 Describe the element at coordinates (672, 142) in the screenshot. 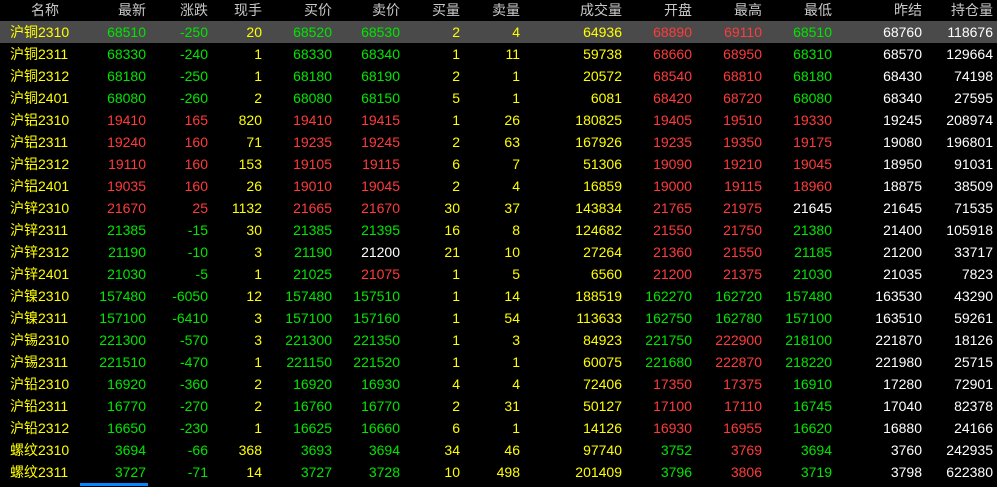

I see `cell-open: 19235` at that location.